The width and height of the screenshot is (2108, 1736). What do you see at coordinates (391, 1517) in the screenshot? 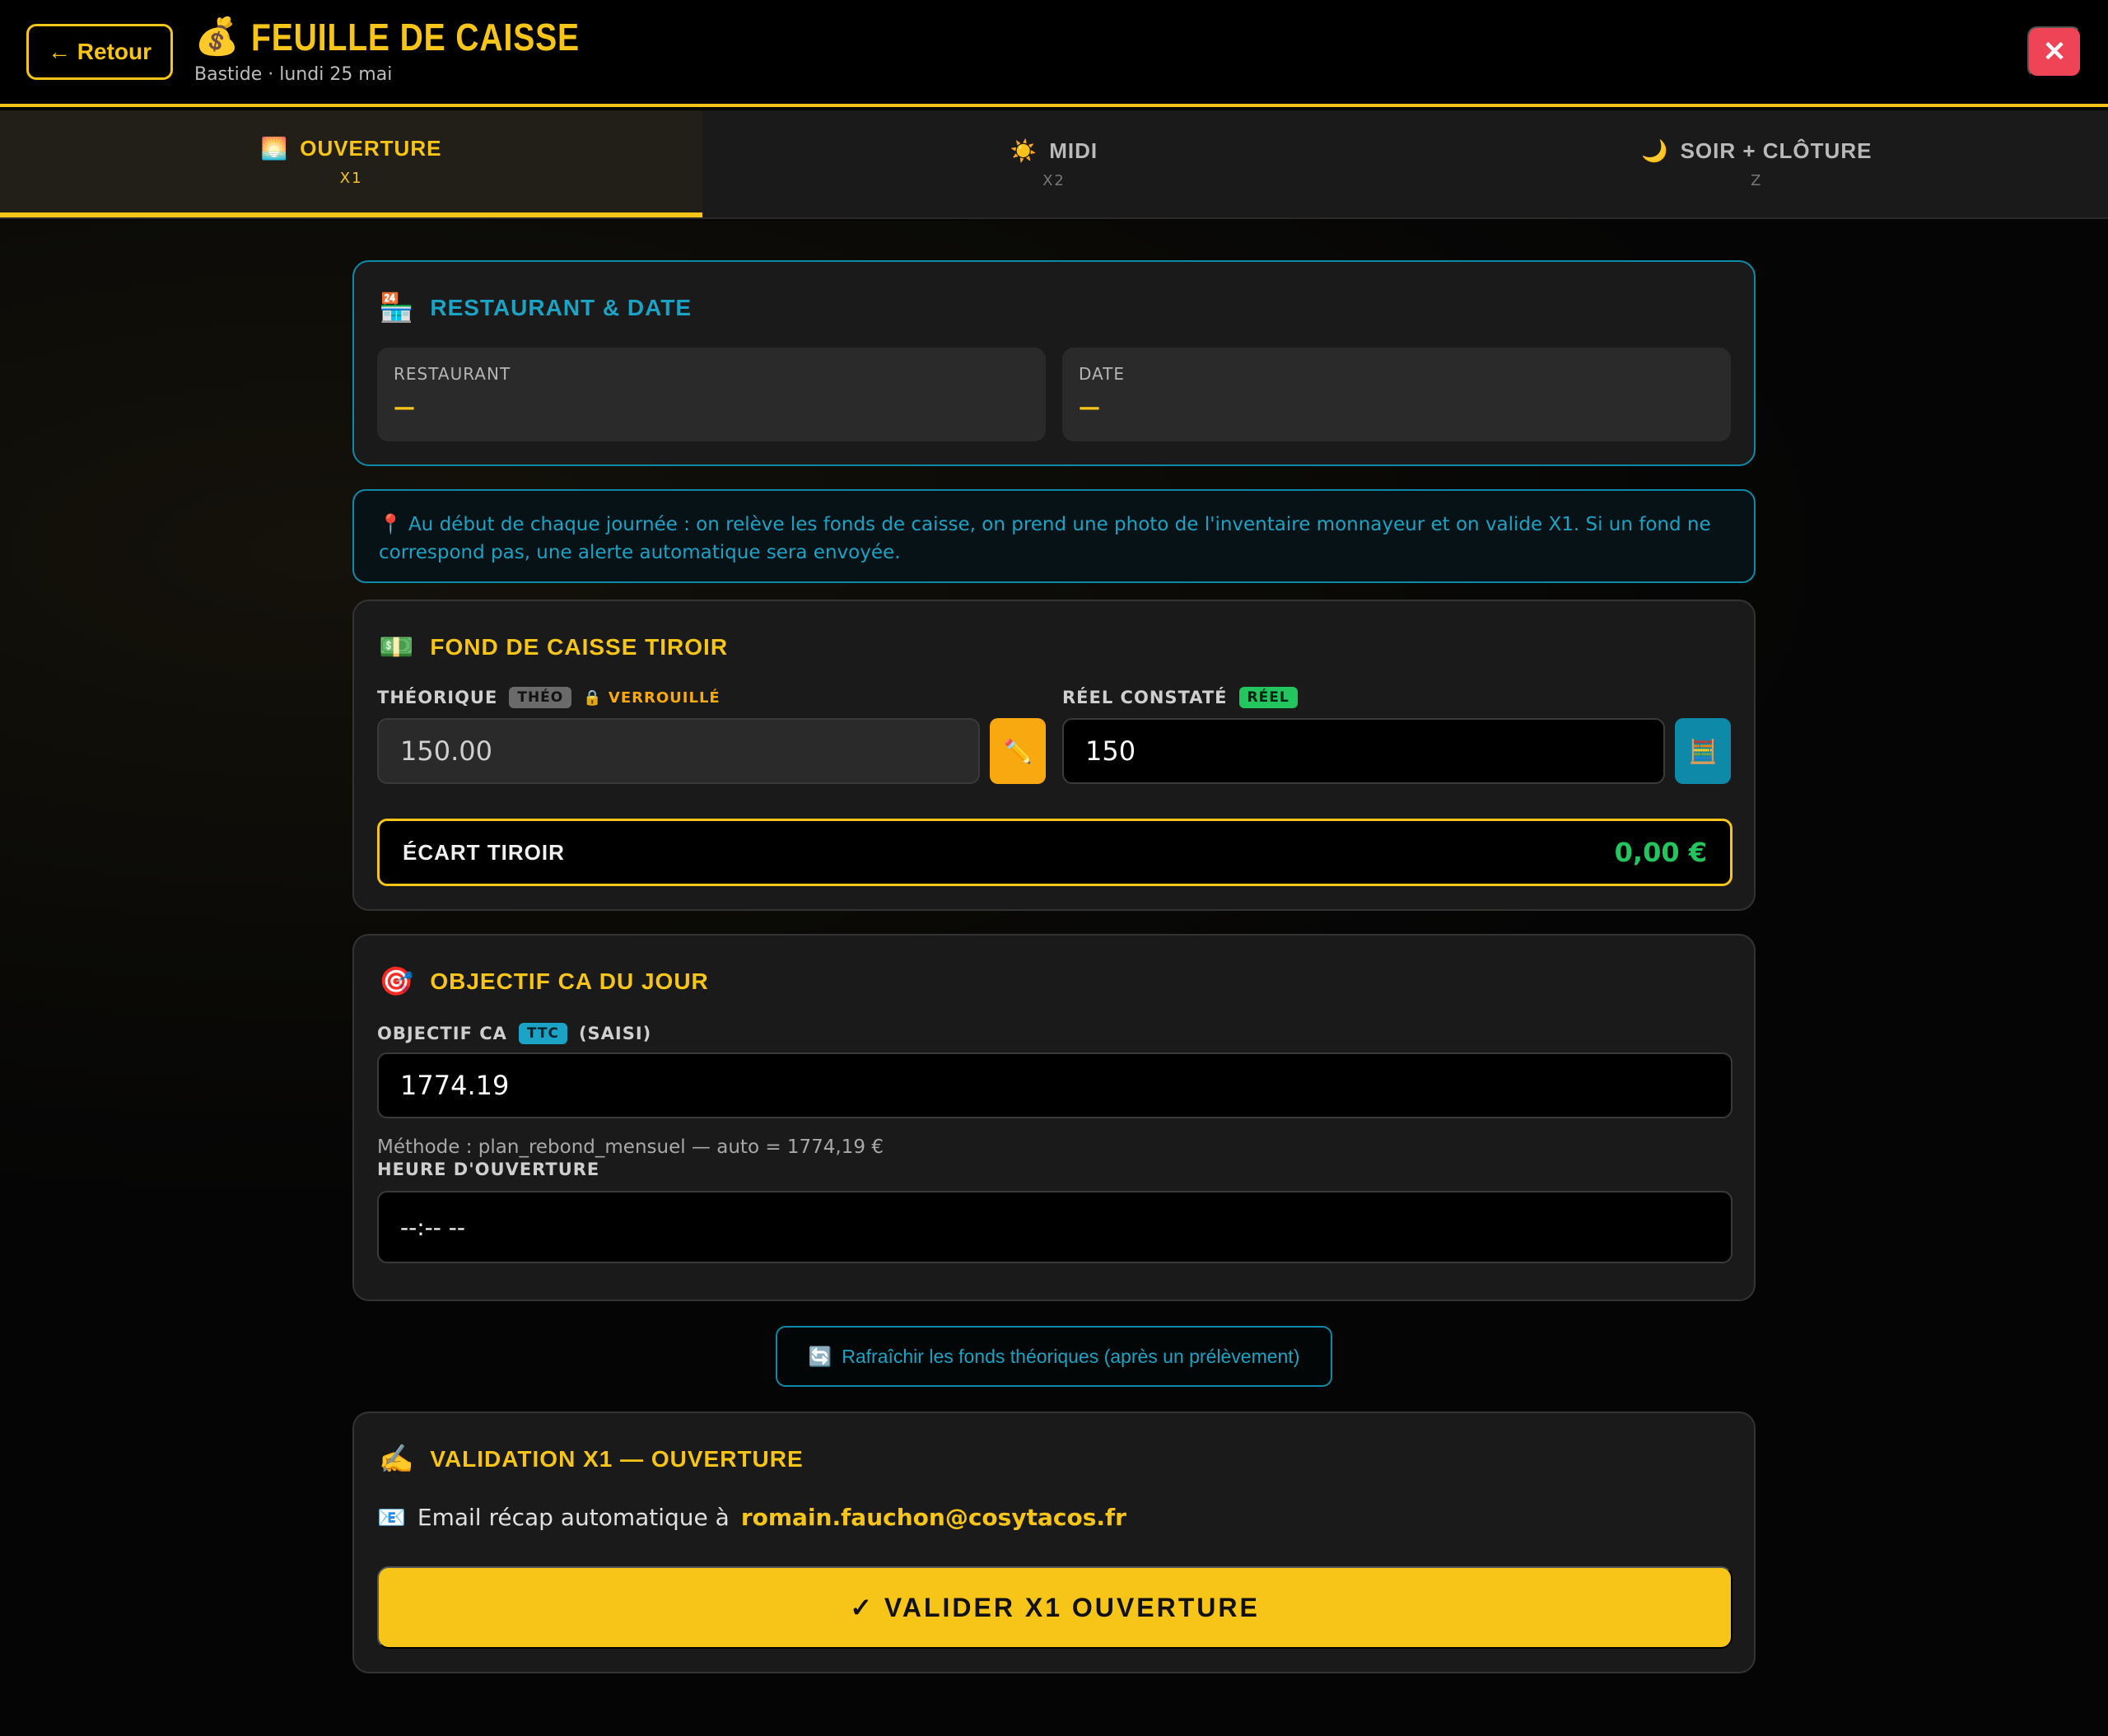
I see `email-icon: 📧` at bounding box center [391, 1517].